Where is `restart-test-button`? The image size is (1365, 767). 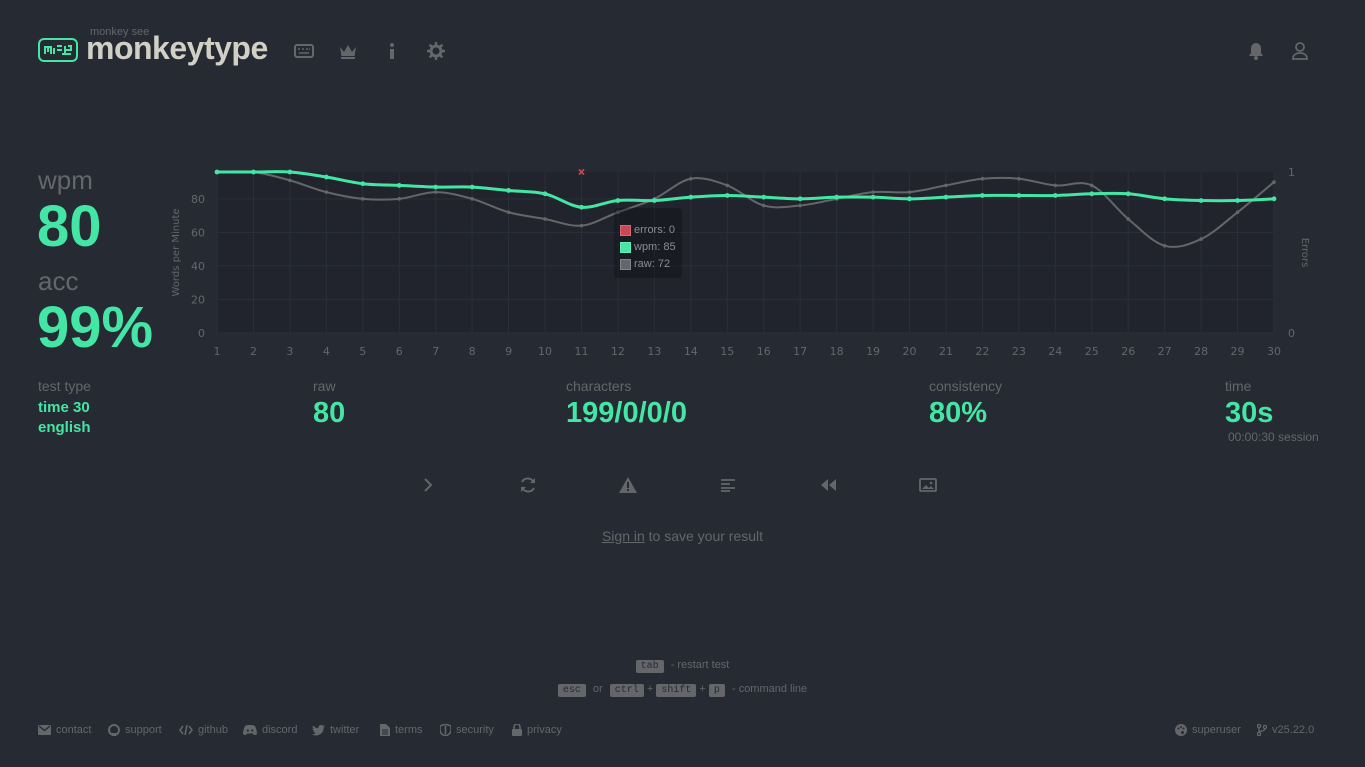
restart-test-button is located at coordinates (528, 485).